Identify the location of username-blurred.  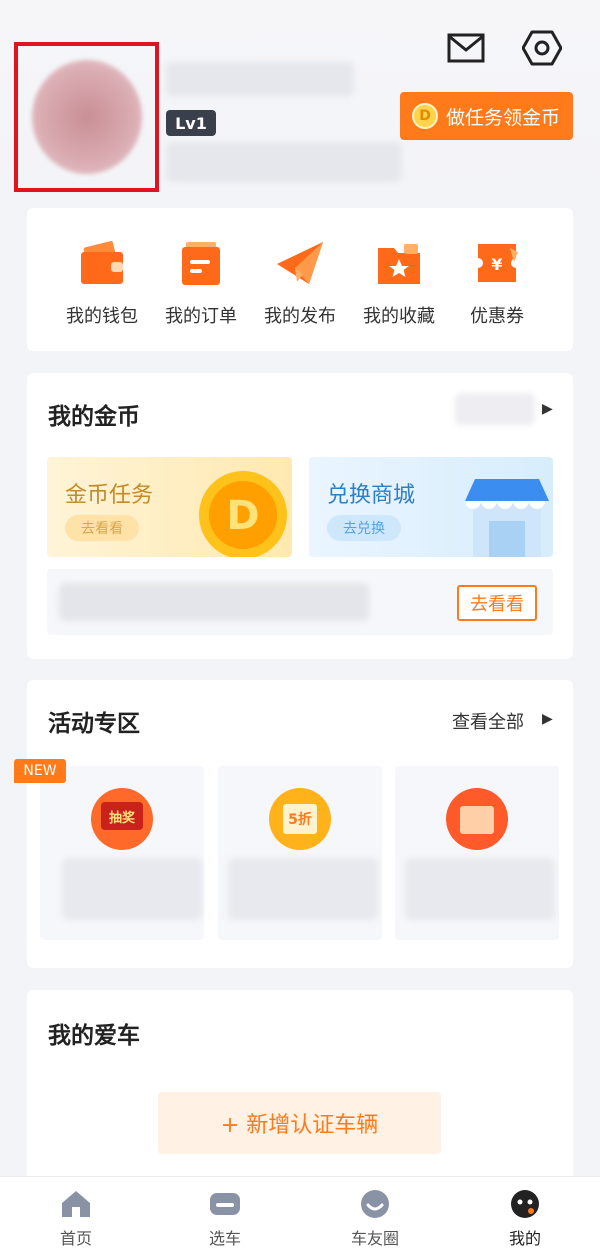
(260, 79).